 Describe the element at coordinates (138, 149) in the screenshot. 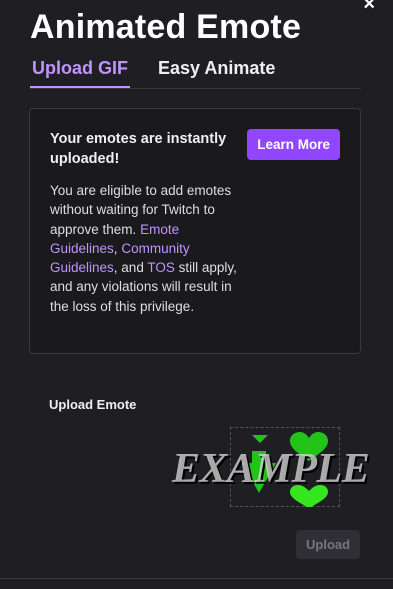

I see `info-heading: Your emotes are instantly uploaded!` at that location.